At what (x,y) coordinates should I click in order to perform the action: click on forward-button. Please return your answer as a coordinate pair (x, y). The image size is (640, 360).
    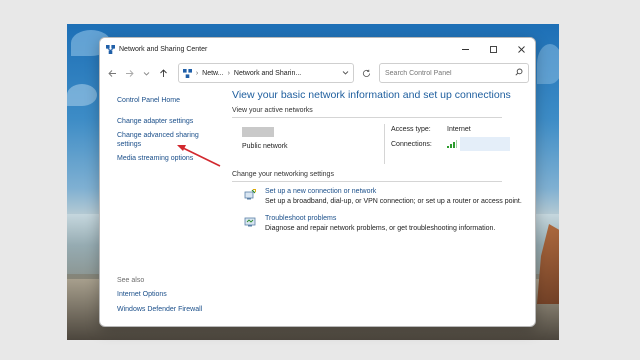
    Looking at the image, I should click on (129, 73).